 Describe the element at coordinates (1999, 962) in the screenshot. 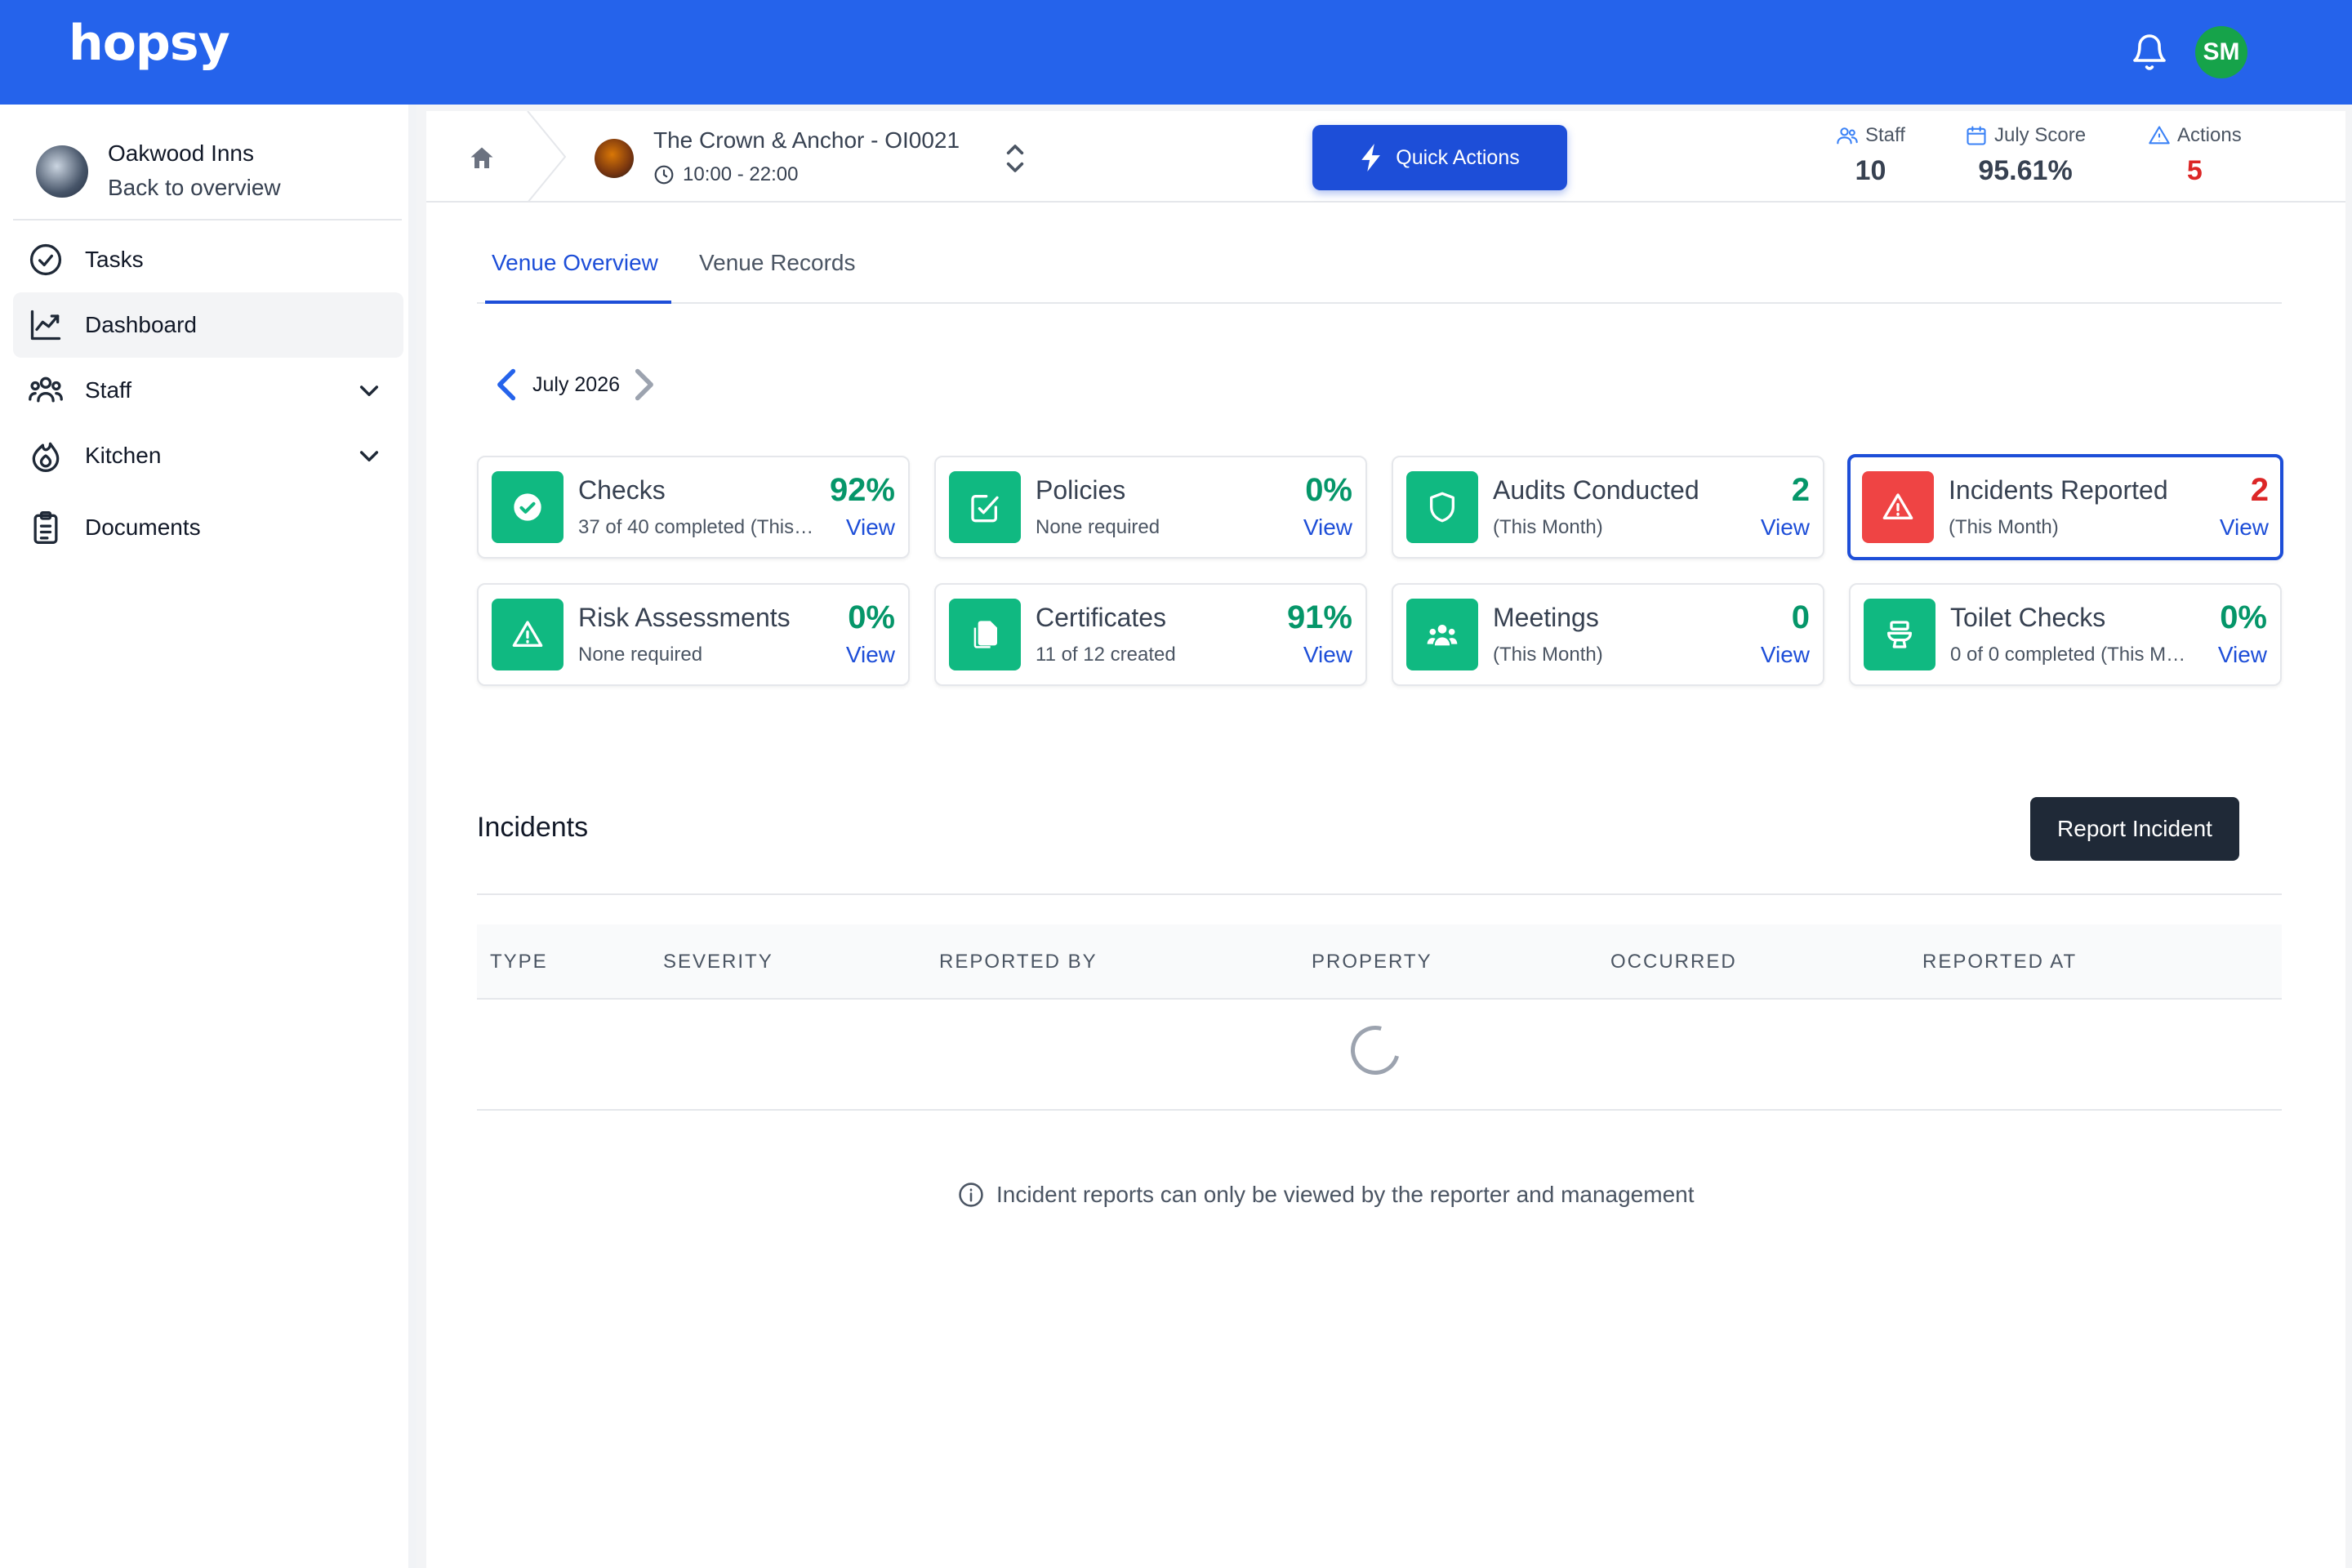

I see `column-header-reported-at: REPORTED AT` at that location.